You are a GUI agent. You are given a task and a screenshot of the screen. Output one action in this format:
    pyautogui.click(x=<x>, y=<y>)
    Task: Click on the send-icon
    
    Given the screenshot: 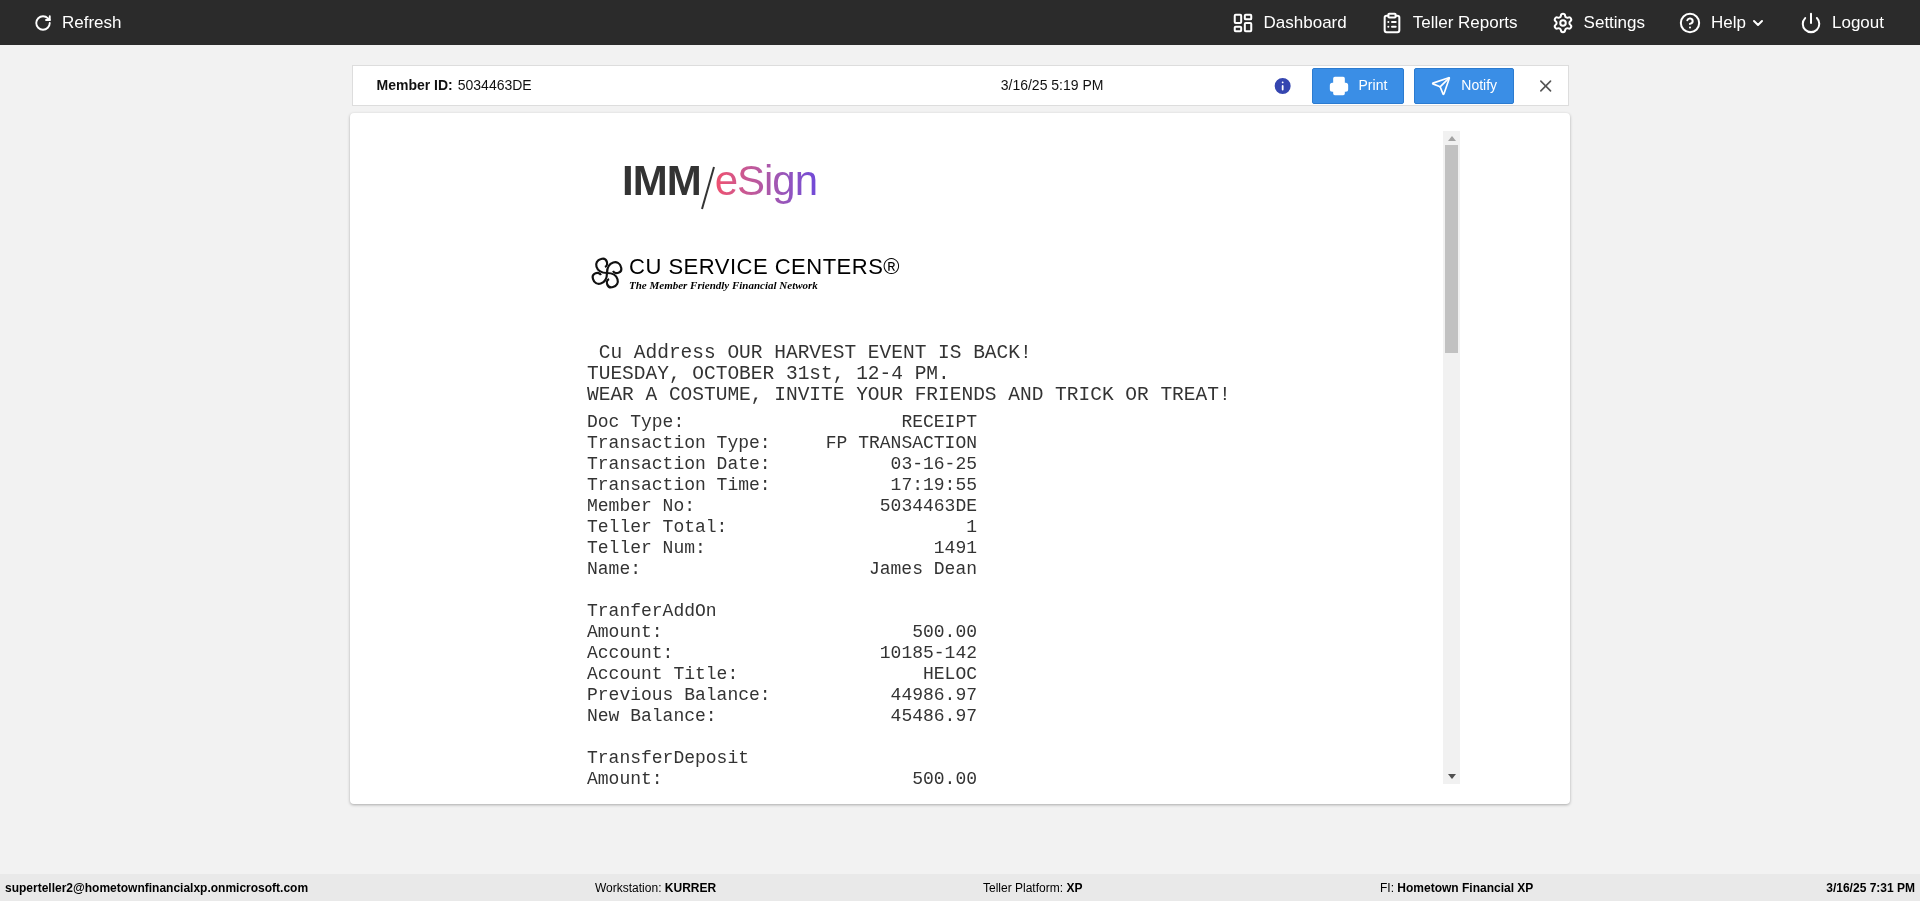 What is the action you would take?
    pyautogui.click(x=1441, y=85)
    